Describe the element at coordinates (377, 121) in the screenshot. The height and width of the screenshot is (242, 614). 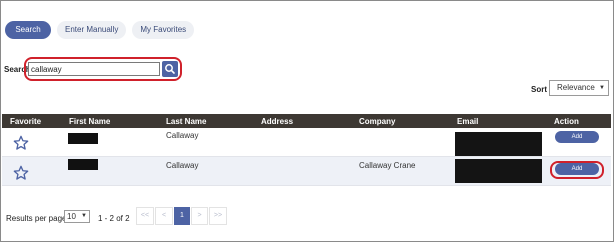
I see `header-company: Company` at that location.